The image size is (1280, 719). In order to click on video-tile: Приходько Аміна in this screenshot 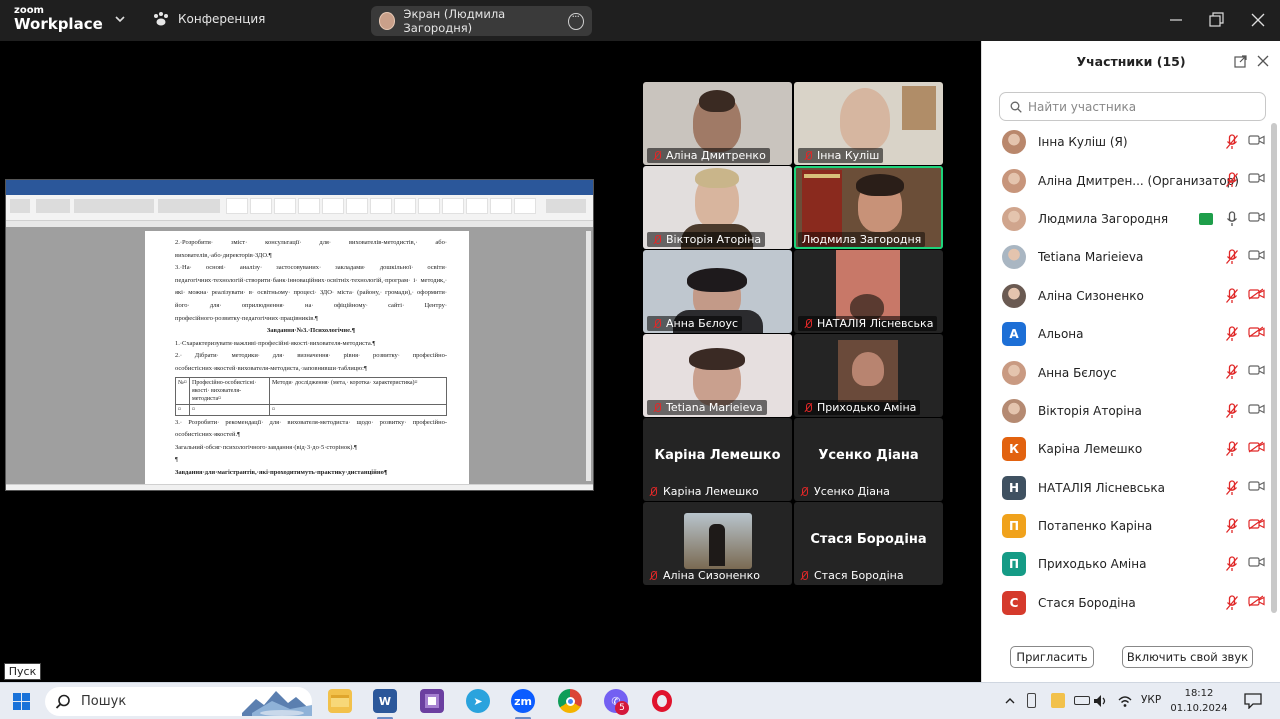, I will do `click(868, 375)`.